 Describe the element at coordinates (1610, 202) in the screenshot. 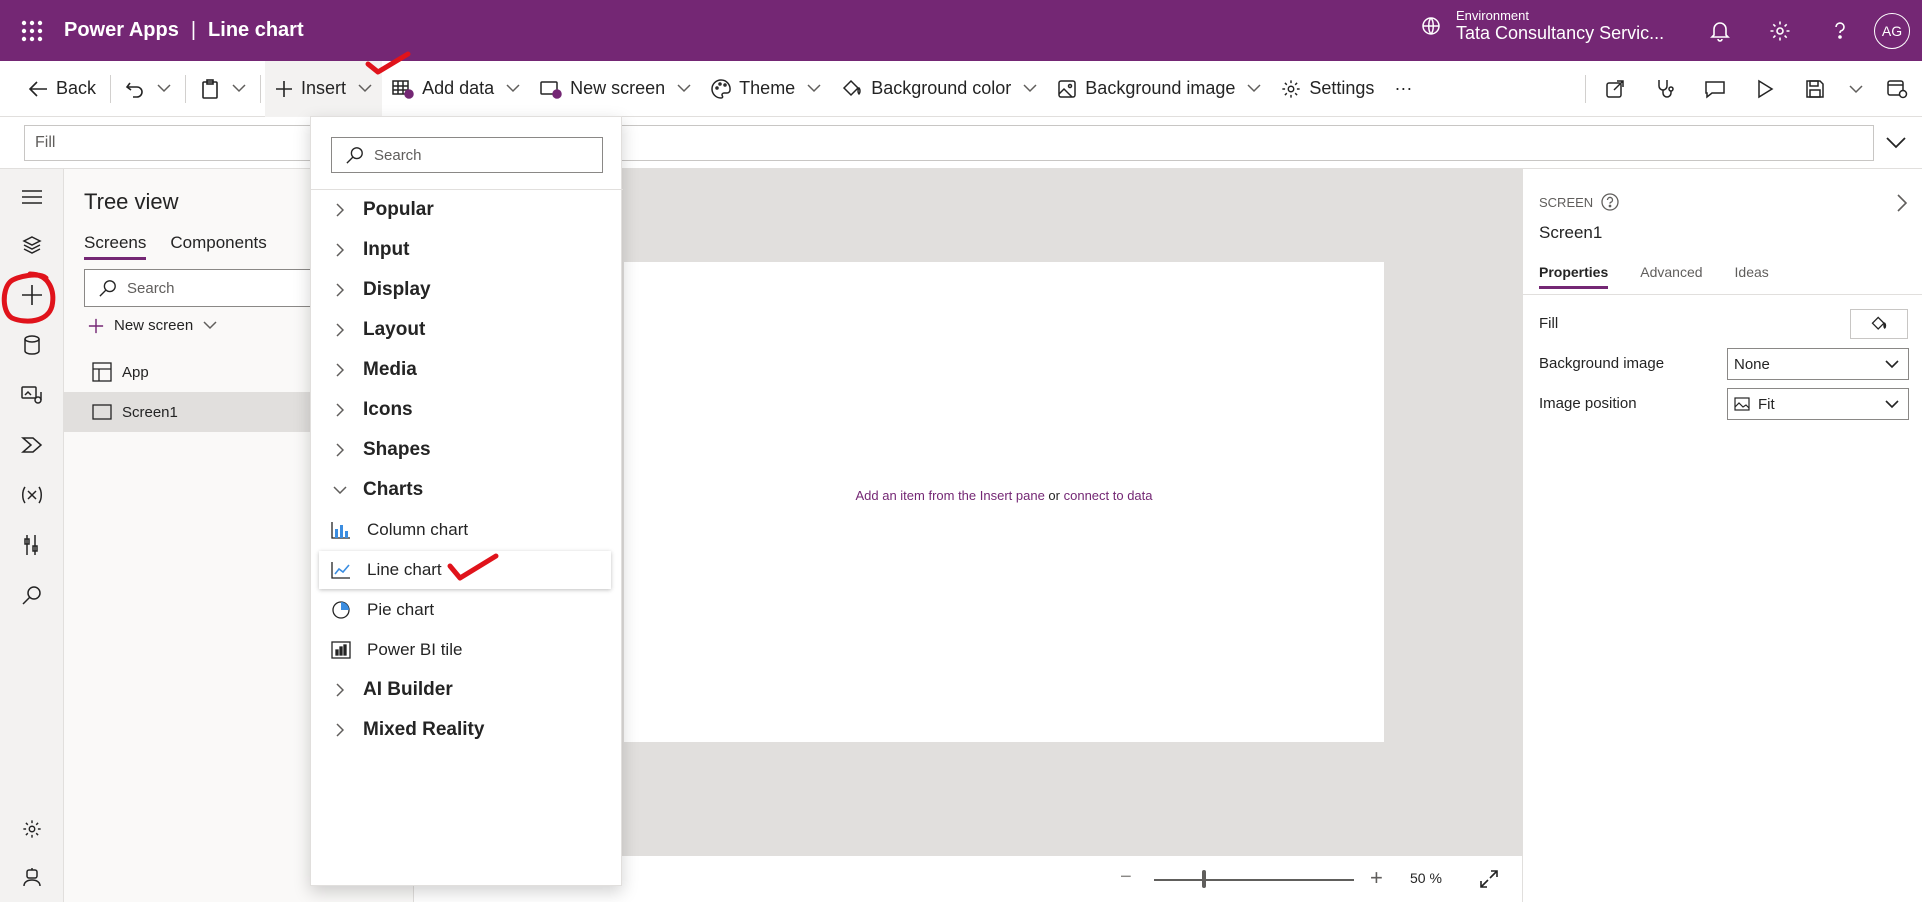

I see `help-circle-icon` at that location.